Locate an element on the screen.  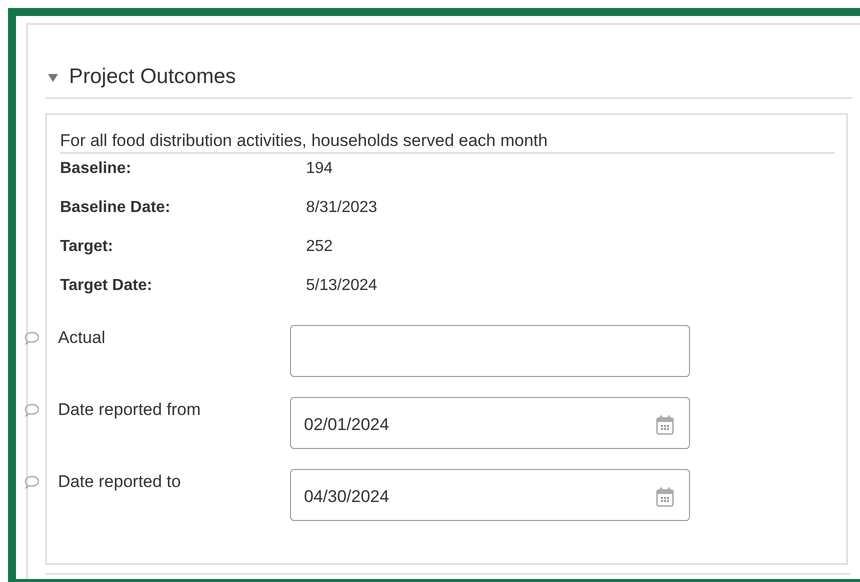
field-label: Date reported to is located at coordinates (120, 482).